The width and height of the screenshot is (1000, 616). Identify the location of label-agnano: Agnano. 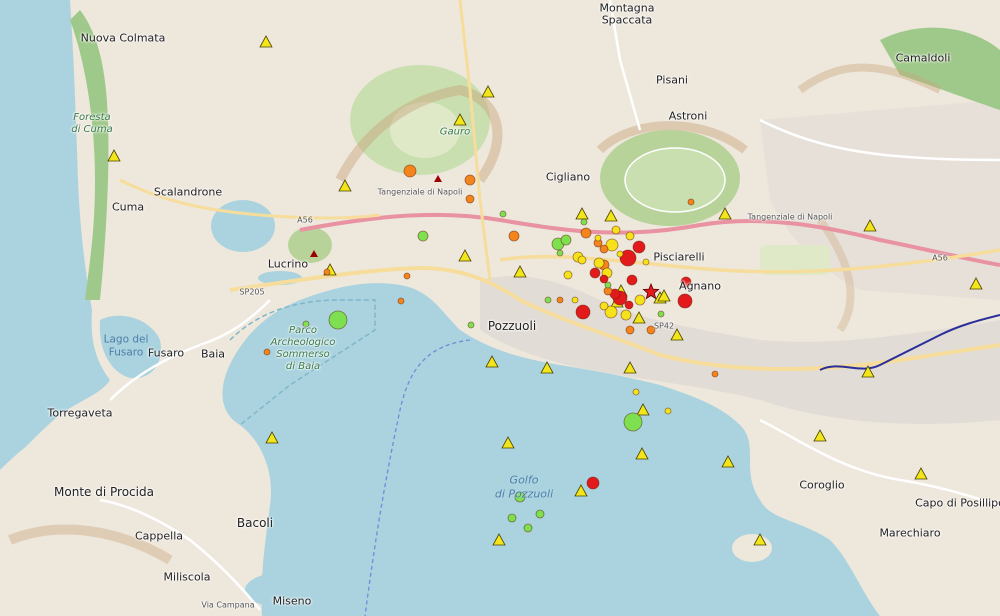
(700, 286).